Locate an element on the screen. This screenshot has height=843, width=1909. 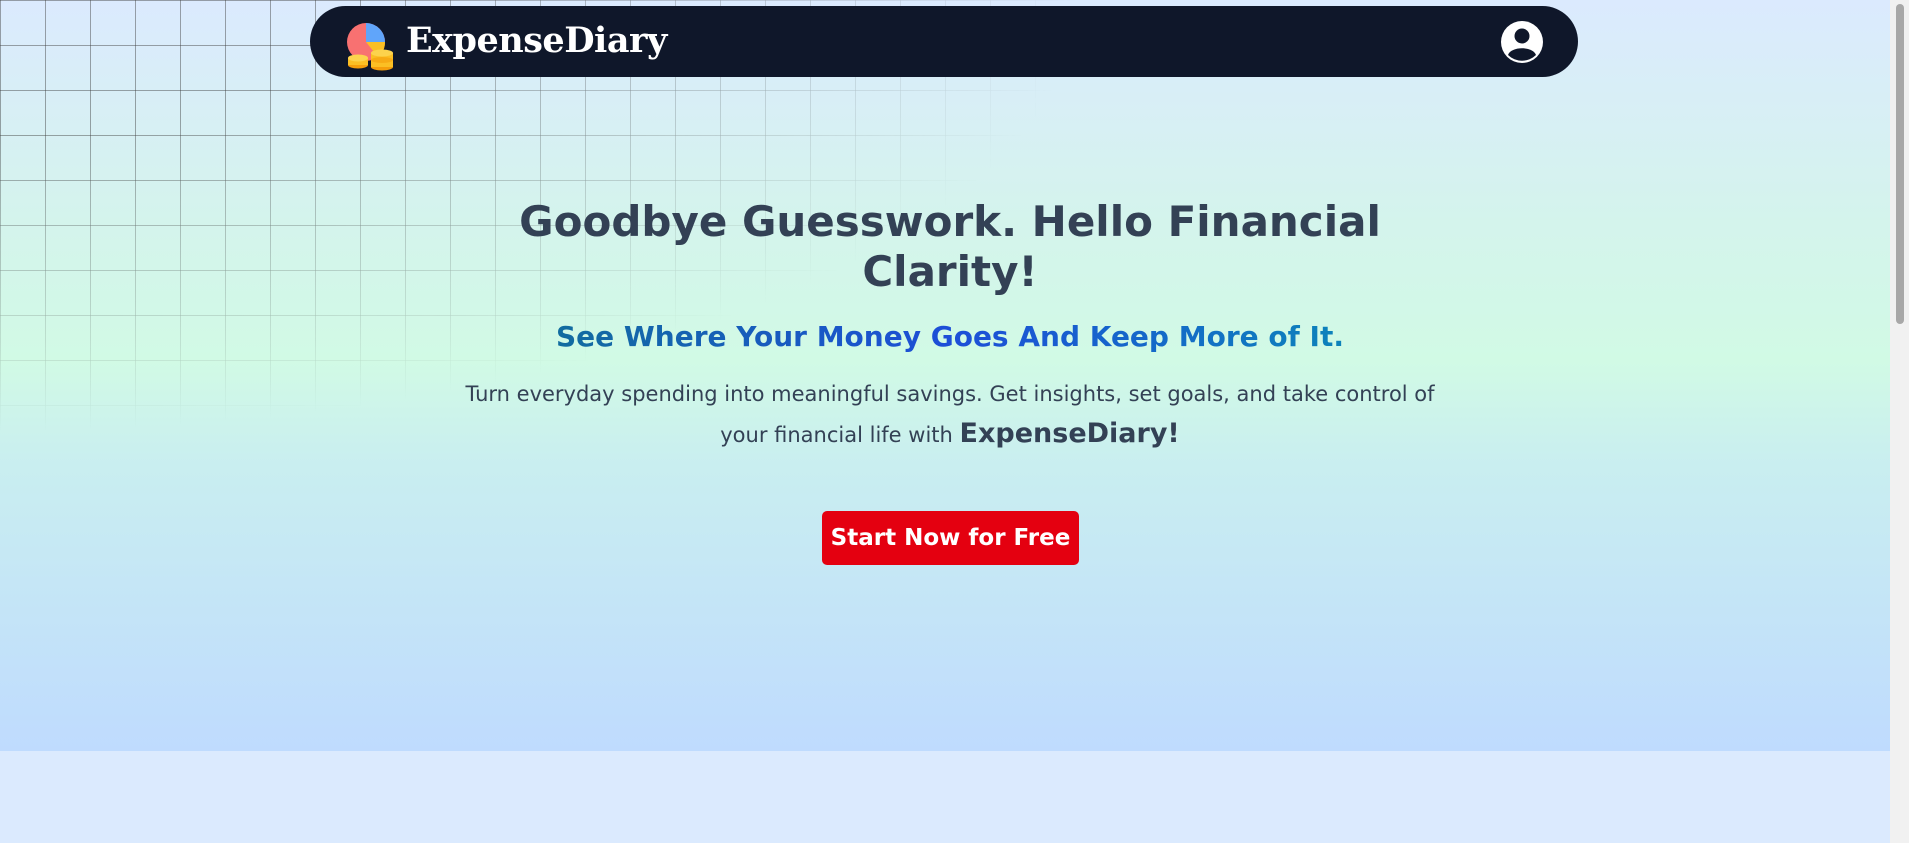
start-now-button: Start Now for Free is located at coordinates (950, 538).